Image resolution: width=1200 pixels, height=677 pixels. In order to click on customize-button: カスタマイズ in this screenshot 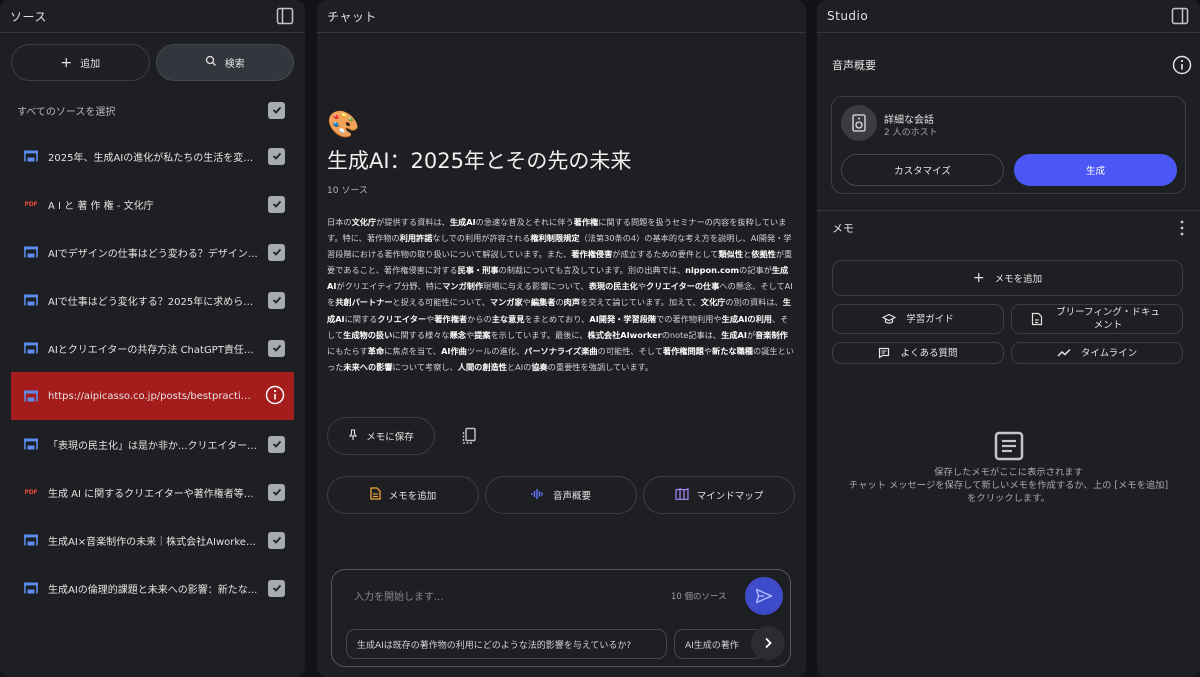, I will do `click(922, 170)`.